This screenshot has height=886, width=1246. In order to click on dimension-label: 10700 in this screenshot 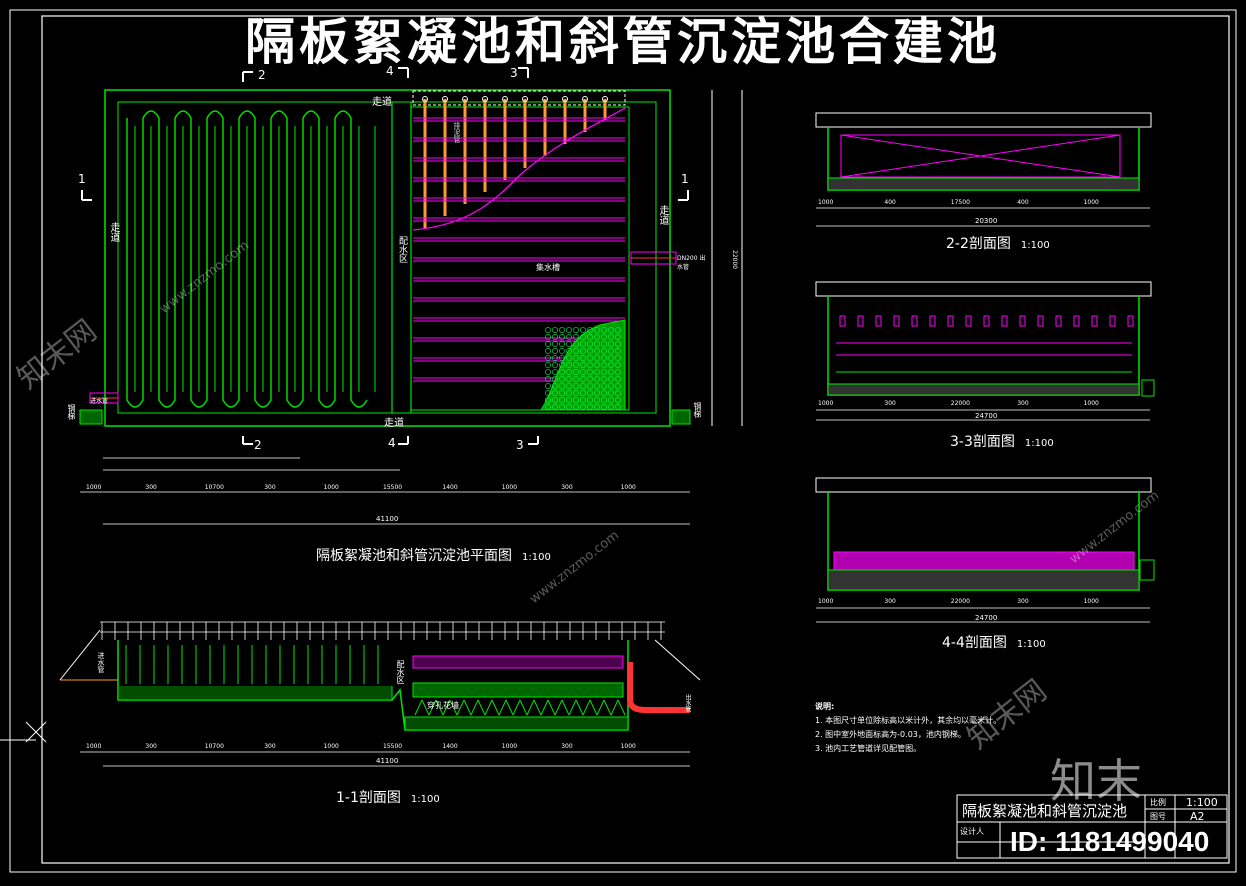, I will do `click(214, 746)`.